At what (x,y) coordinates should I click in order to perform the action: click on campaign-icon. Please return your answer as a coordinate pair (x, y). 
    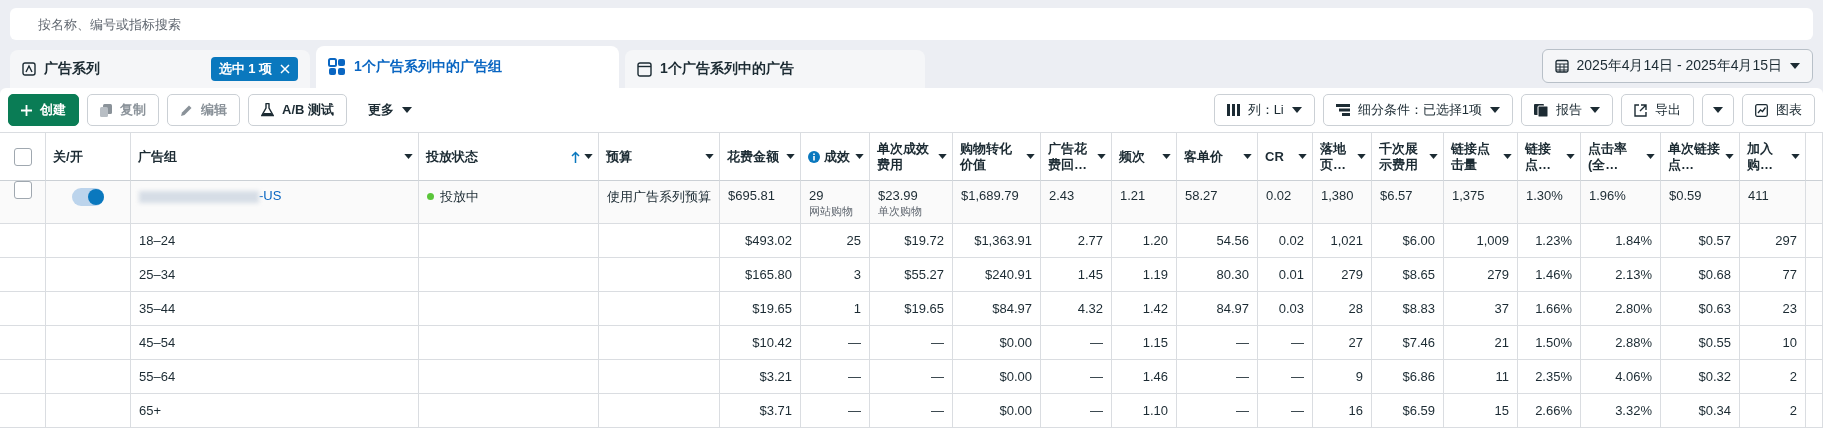
    Looking at the image, I should click on (29, 69).